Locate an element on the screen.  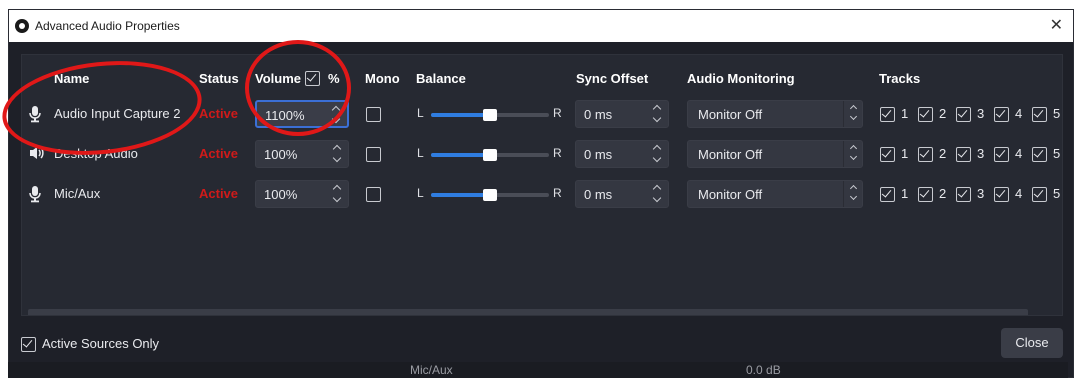
active-sources-only-checkbox is located at coordinates (28, 344).